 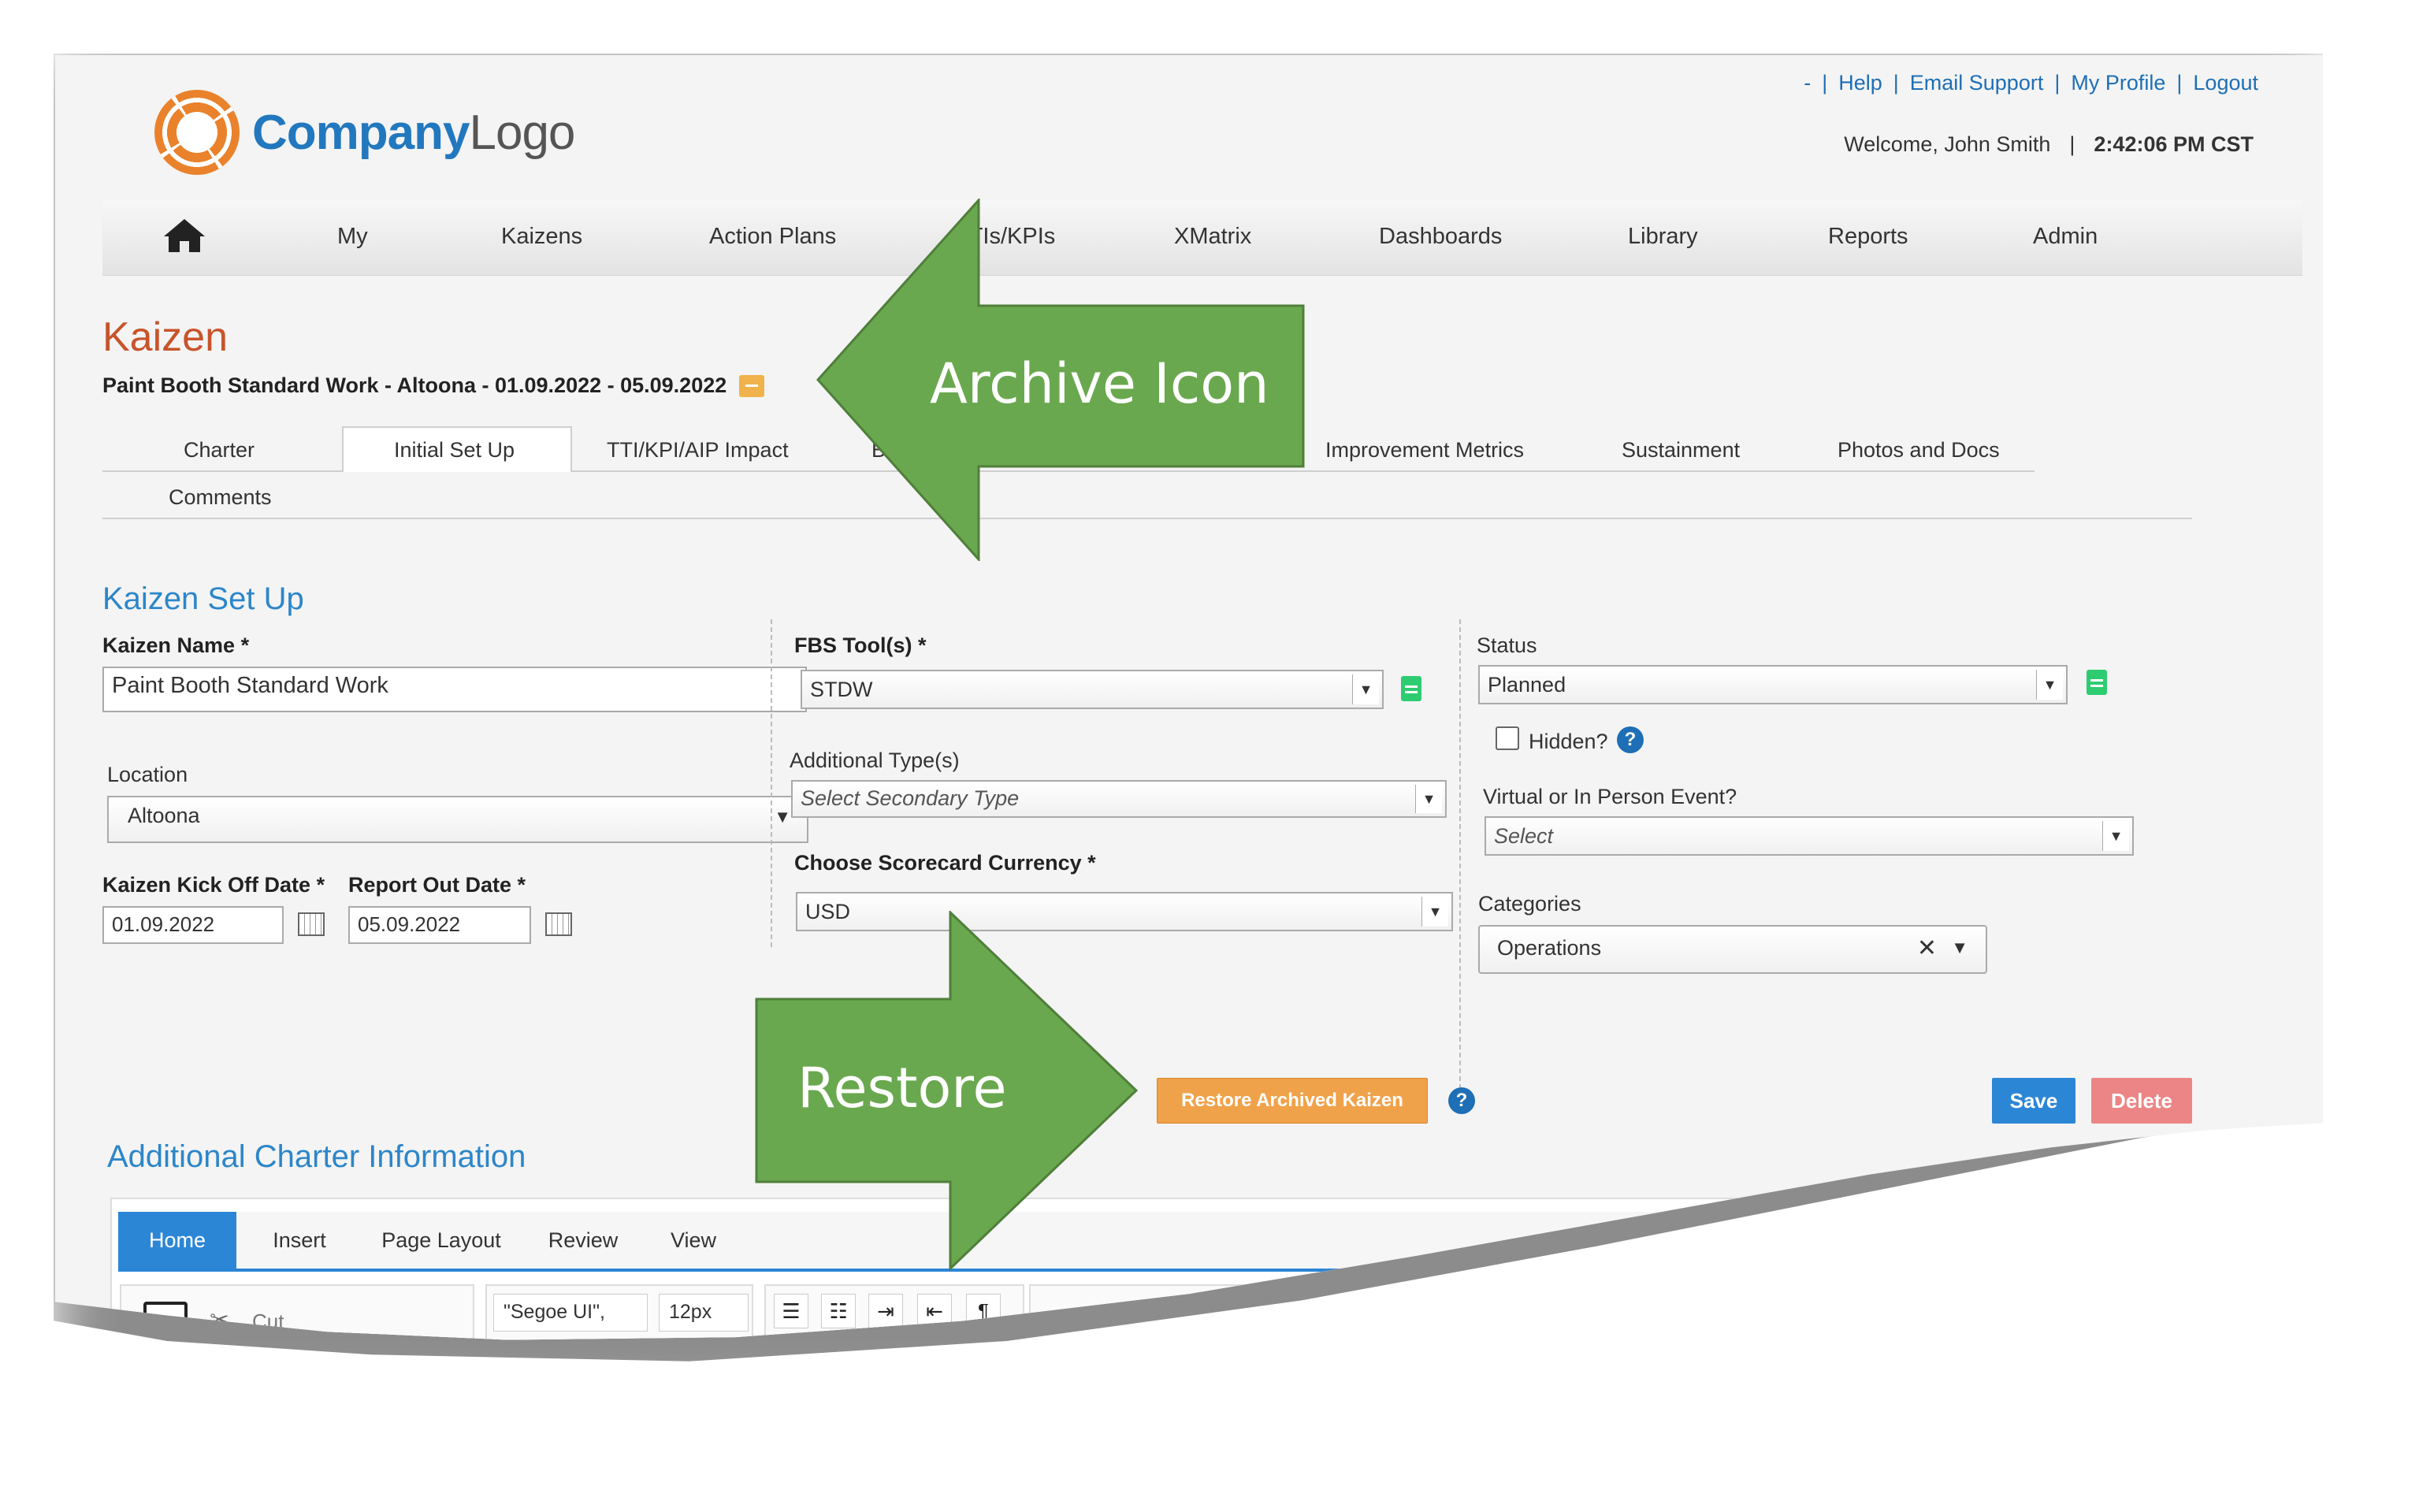 What do you see at coordinates (1524, 836) in the screenshot?
I see `virtual-event-placeholder: Select` at bounding box center [1524, 836].